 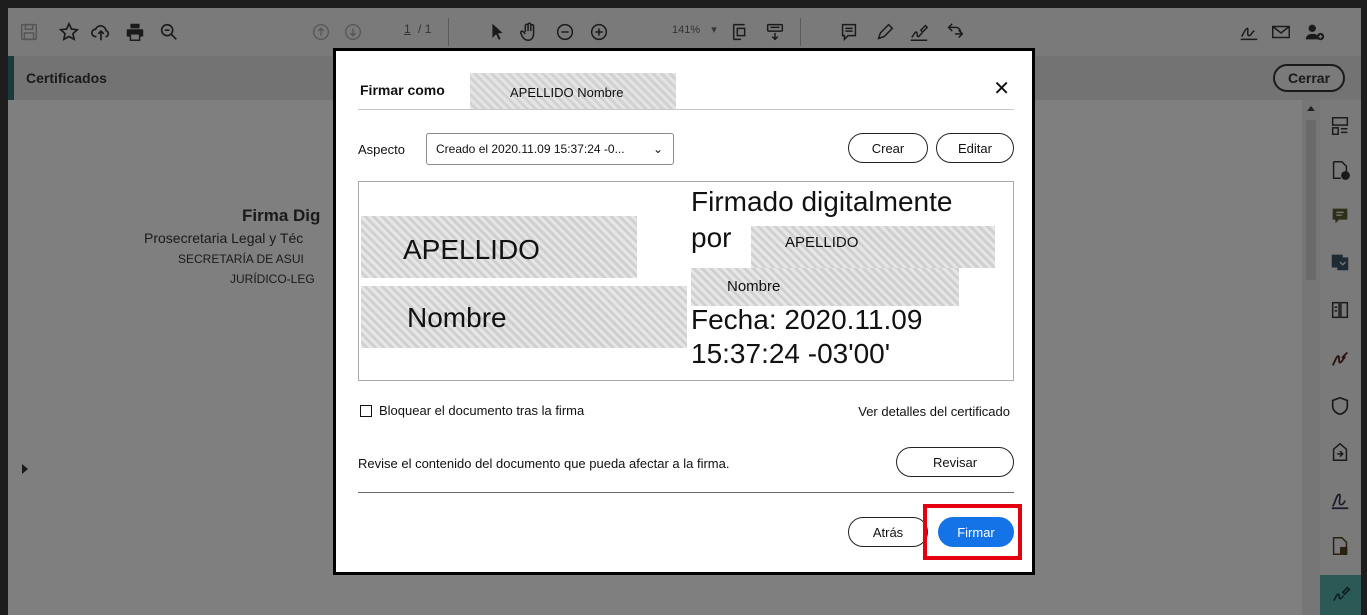 What do you see at coordinates (529, 32) in the screenshot?
I see `hand-icon` at bounding box center [529, 32].